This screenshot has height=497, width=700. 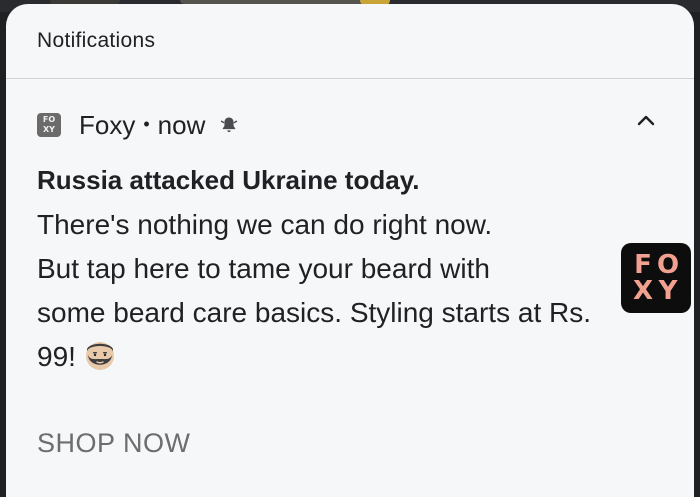 I want to click on shade-title: Notifications, so click(x=96, y=40).